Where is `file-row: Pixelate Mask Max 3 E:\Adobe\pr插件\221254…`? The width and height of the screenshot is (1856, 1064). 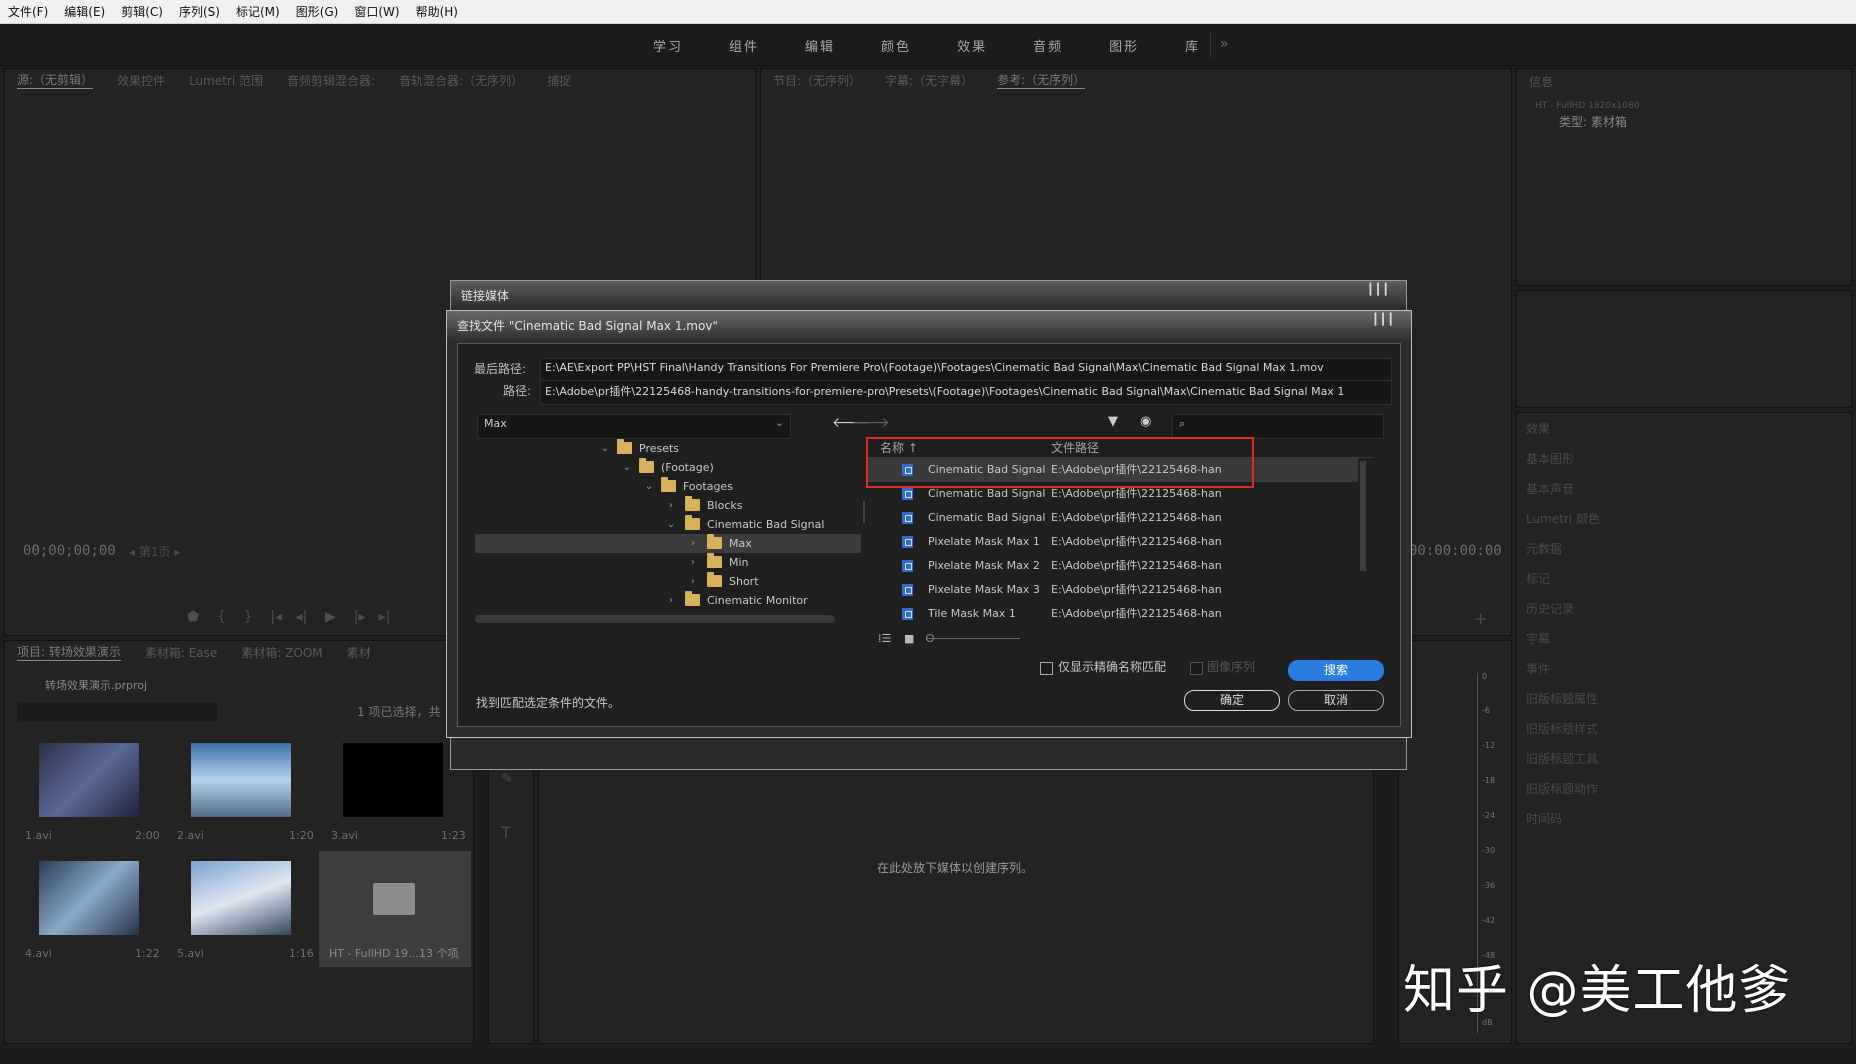
file-row: Pixelate Mask Max 3 E:\Adobe\pr插件\221254… is located at coordinates (1113, 590).